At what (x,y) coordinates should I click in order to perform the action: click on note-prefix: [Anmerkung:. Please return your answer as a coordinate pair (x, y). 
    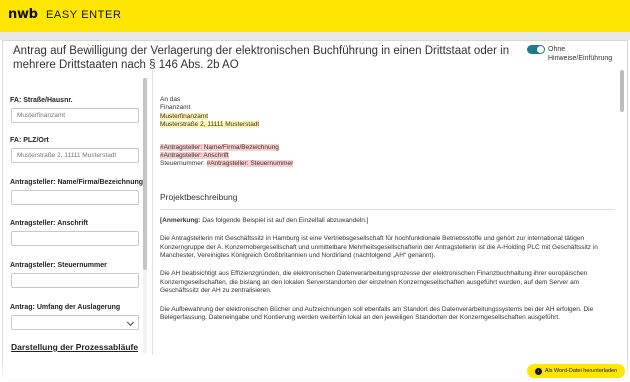
    Looking at the image, I should click on (180, 220).